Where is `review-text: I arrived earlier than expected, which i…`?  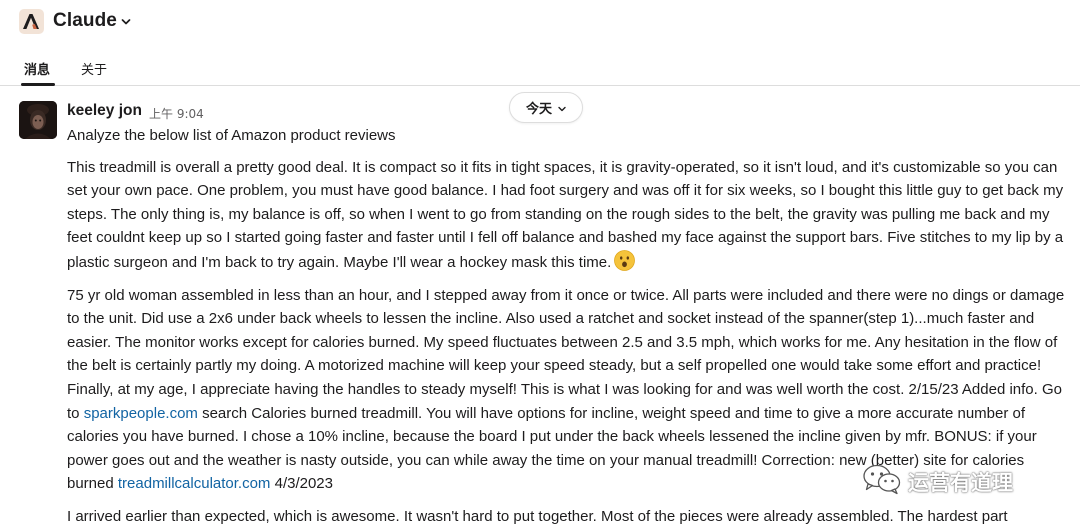
review-text: I arrived earlier than expected, which i… is located at coordinates (537, 516).